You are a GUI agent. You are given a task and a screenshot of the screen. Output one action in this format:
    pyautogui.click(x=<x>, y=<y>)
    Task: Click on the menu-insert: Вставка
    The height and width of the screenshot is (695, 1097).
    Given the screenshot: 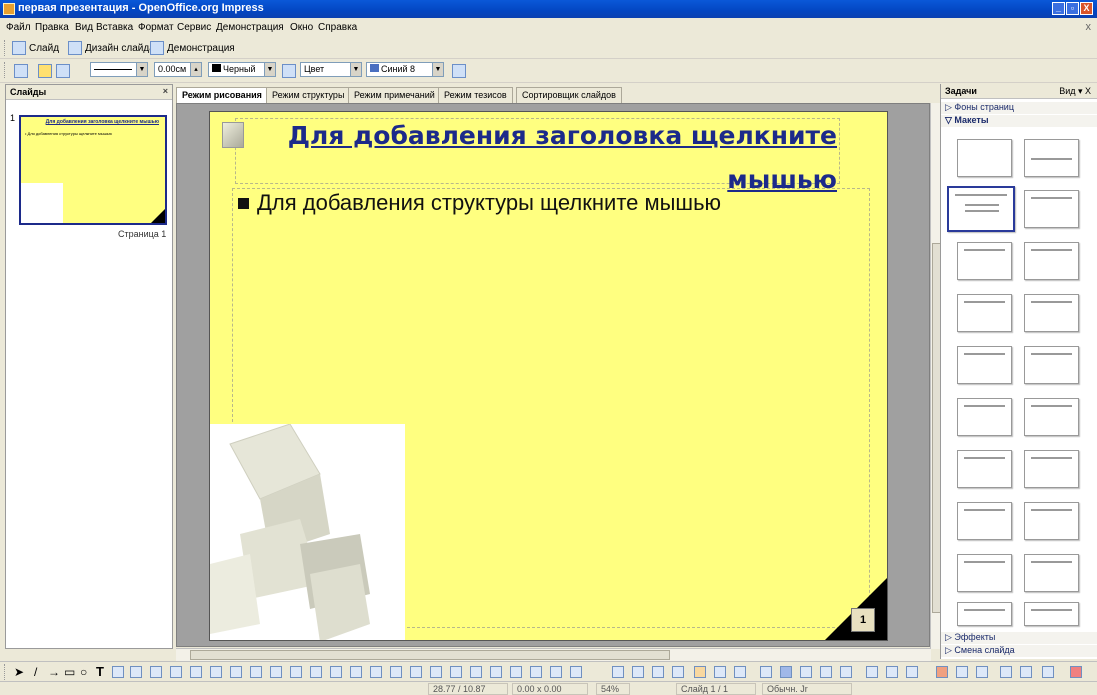 What is the action you would take?
    pyautogui.click(x=114, y=27)
    